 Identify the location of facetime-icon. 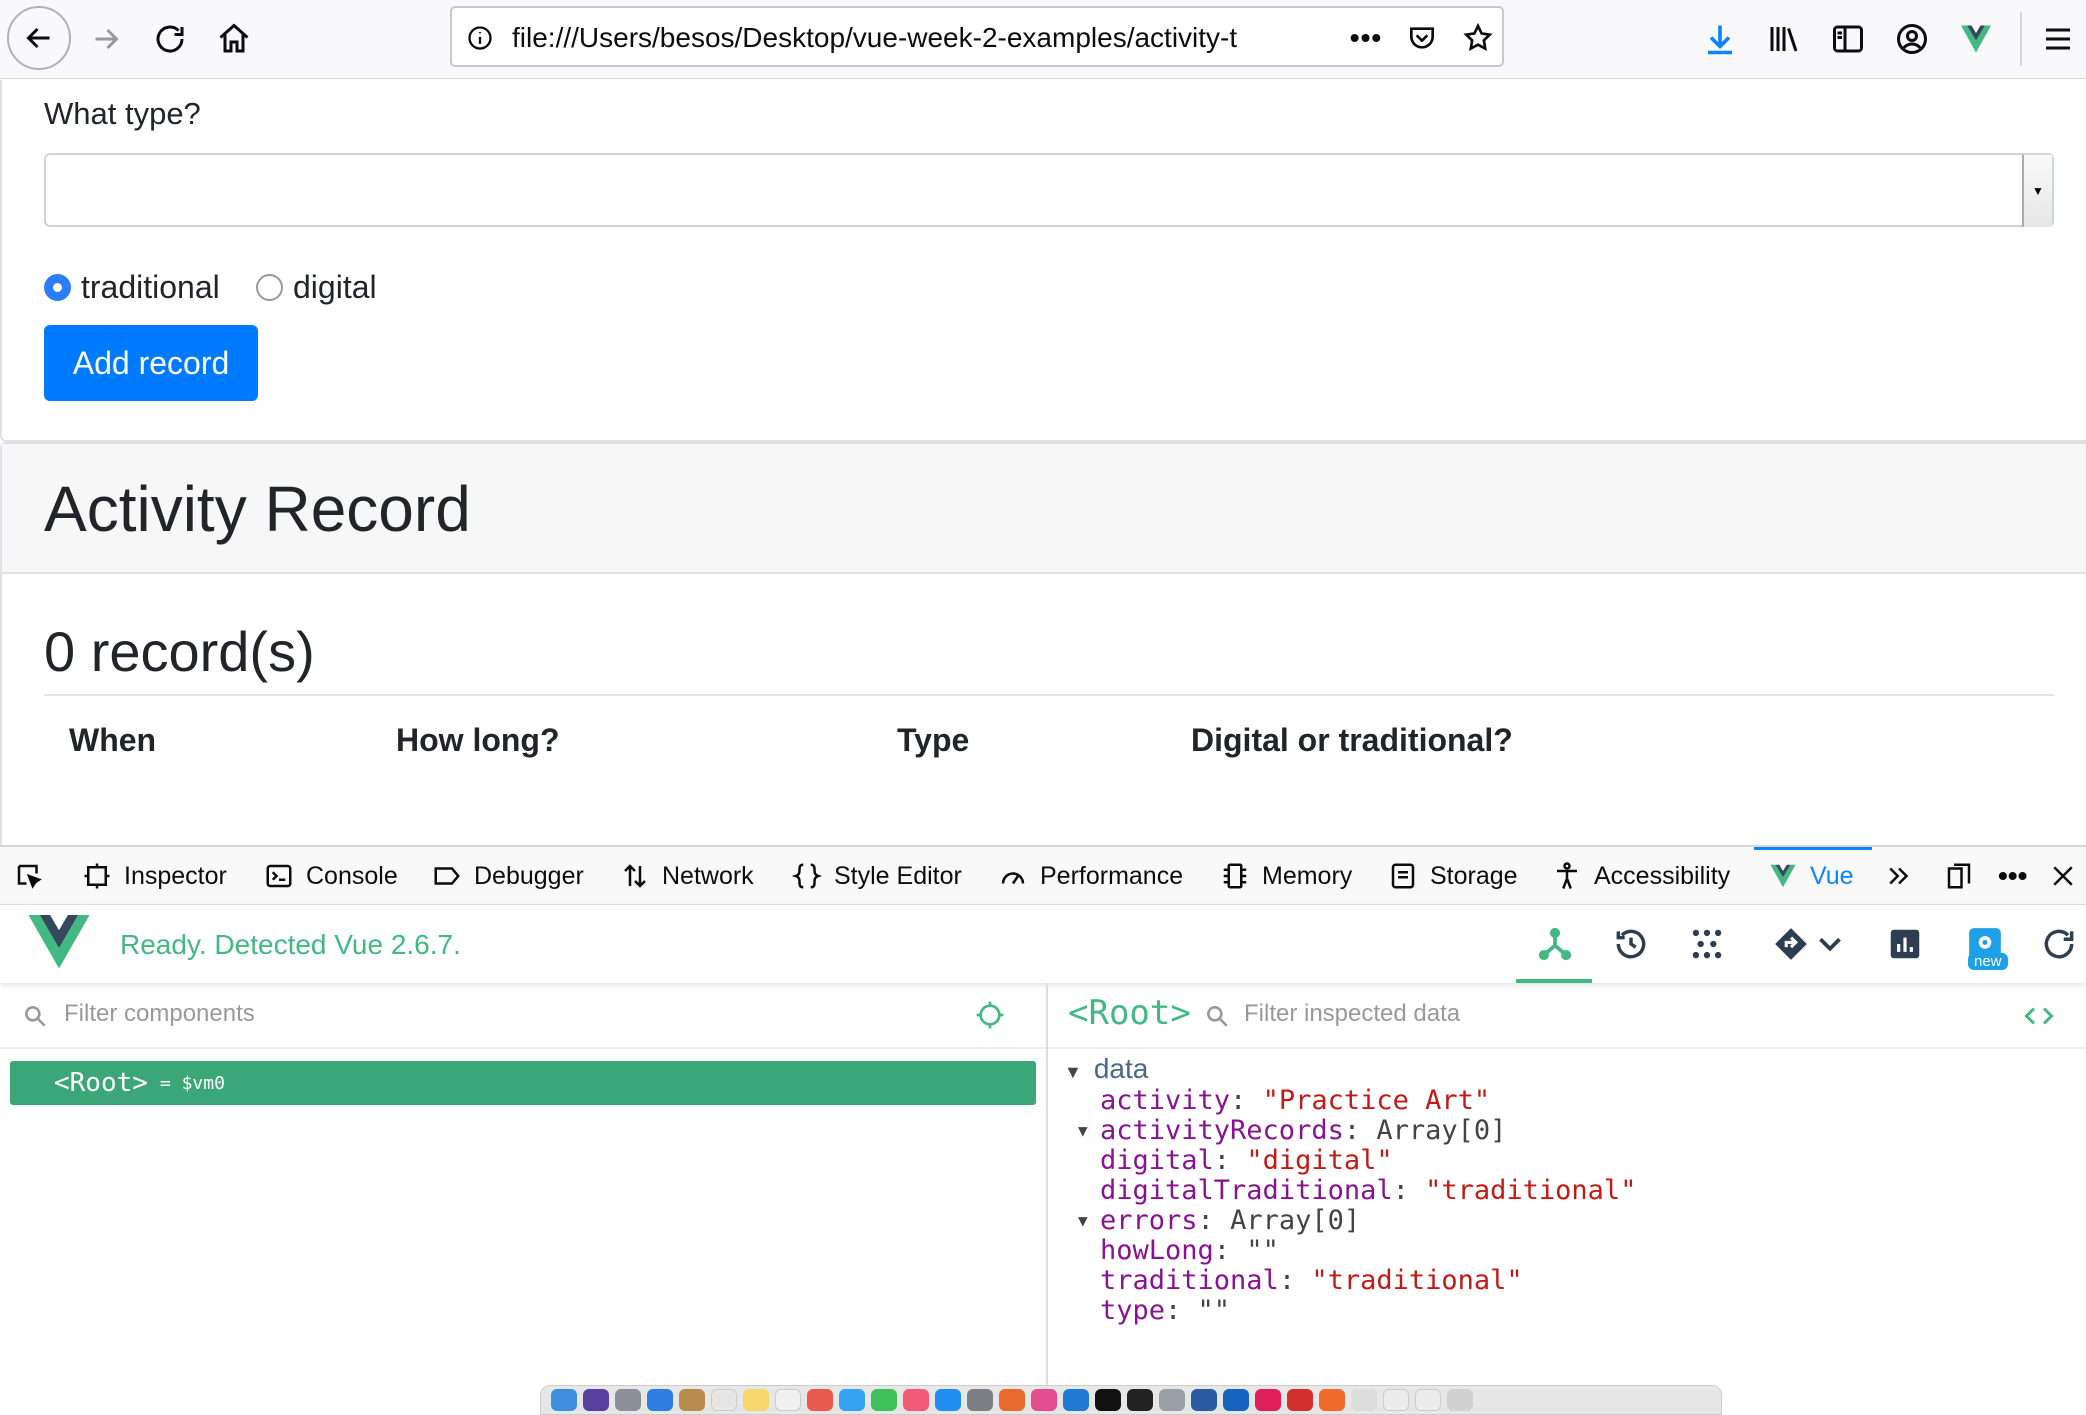
(884, 1400).